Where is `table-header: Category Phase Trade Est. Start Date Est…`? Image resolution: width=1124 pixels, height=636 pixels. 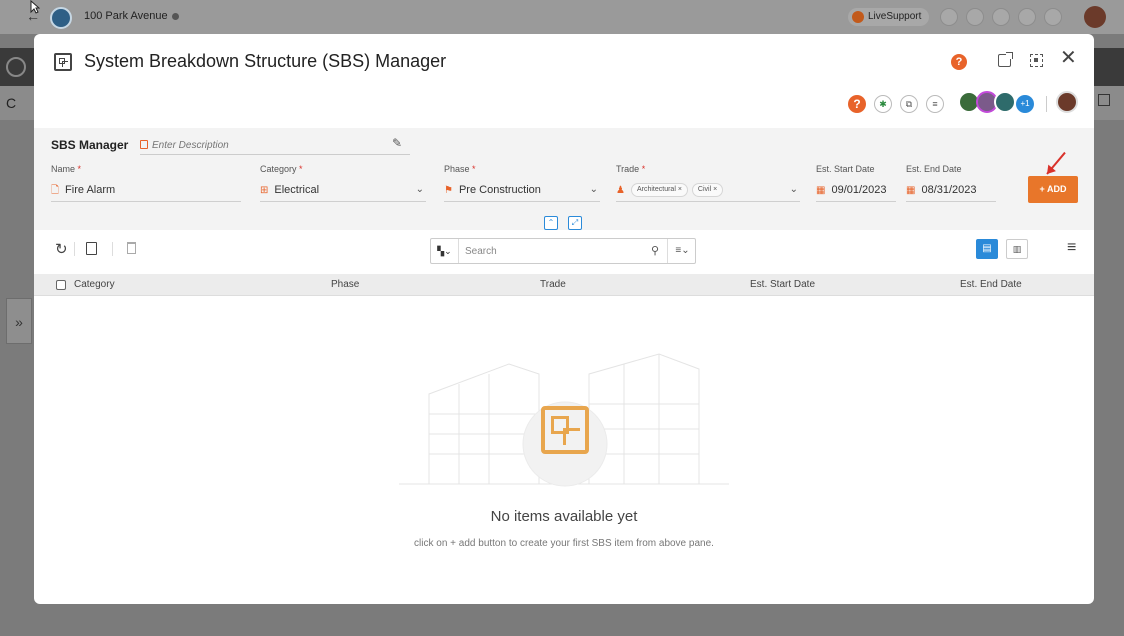 table-header: Category Phase Trade Est. Start Date Est… is located at coordinates (564, 285).